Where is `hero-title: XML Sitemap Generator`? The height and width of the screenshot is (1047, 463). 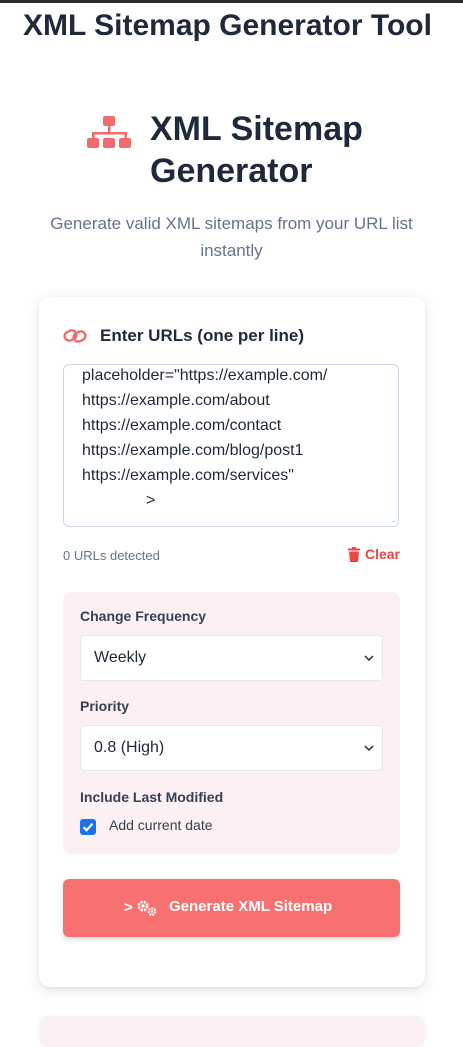 hero-title: XML Sitemap Generator is located at coordinates (256, 150).